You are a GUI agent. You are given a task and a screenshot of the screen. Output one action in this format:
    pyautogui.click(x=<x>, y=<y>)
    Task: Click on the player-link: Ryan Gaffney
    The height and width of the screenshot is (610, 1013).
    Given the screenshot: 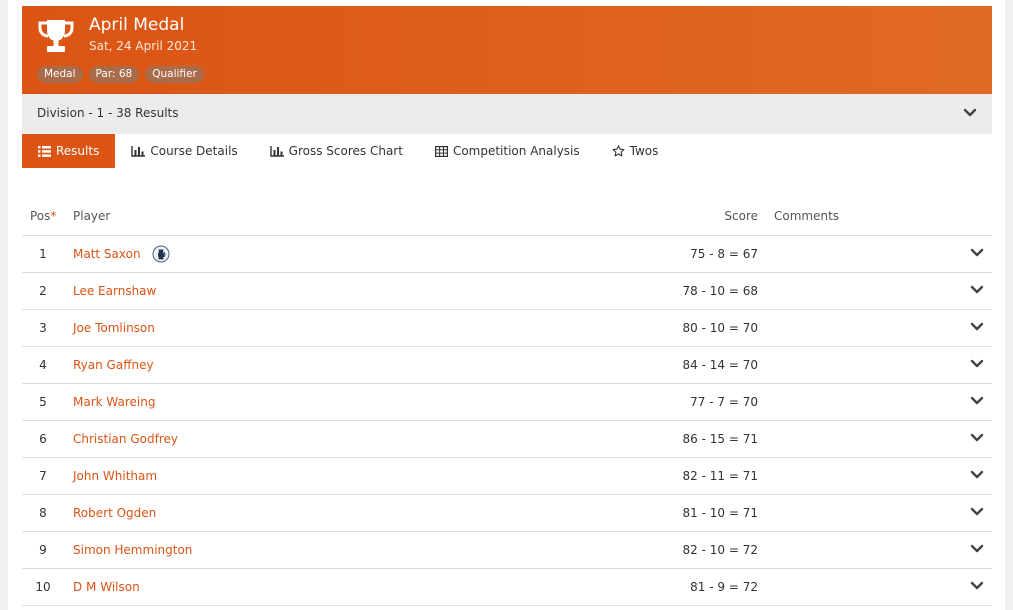 What is the action you would take?
    pyautogui.click(x=113, y=365)
    